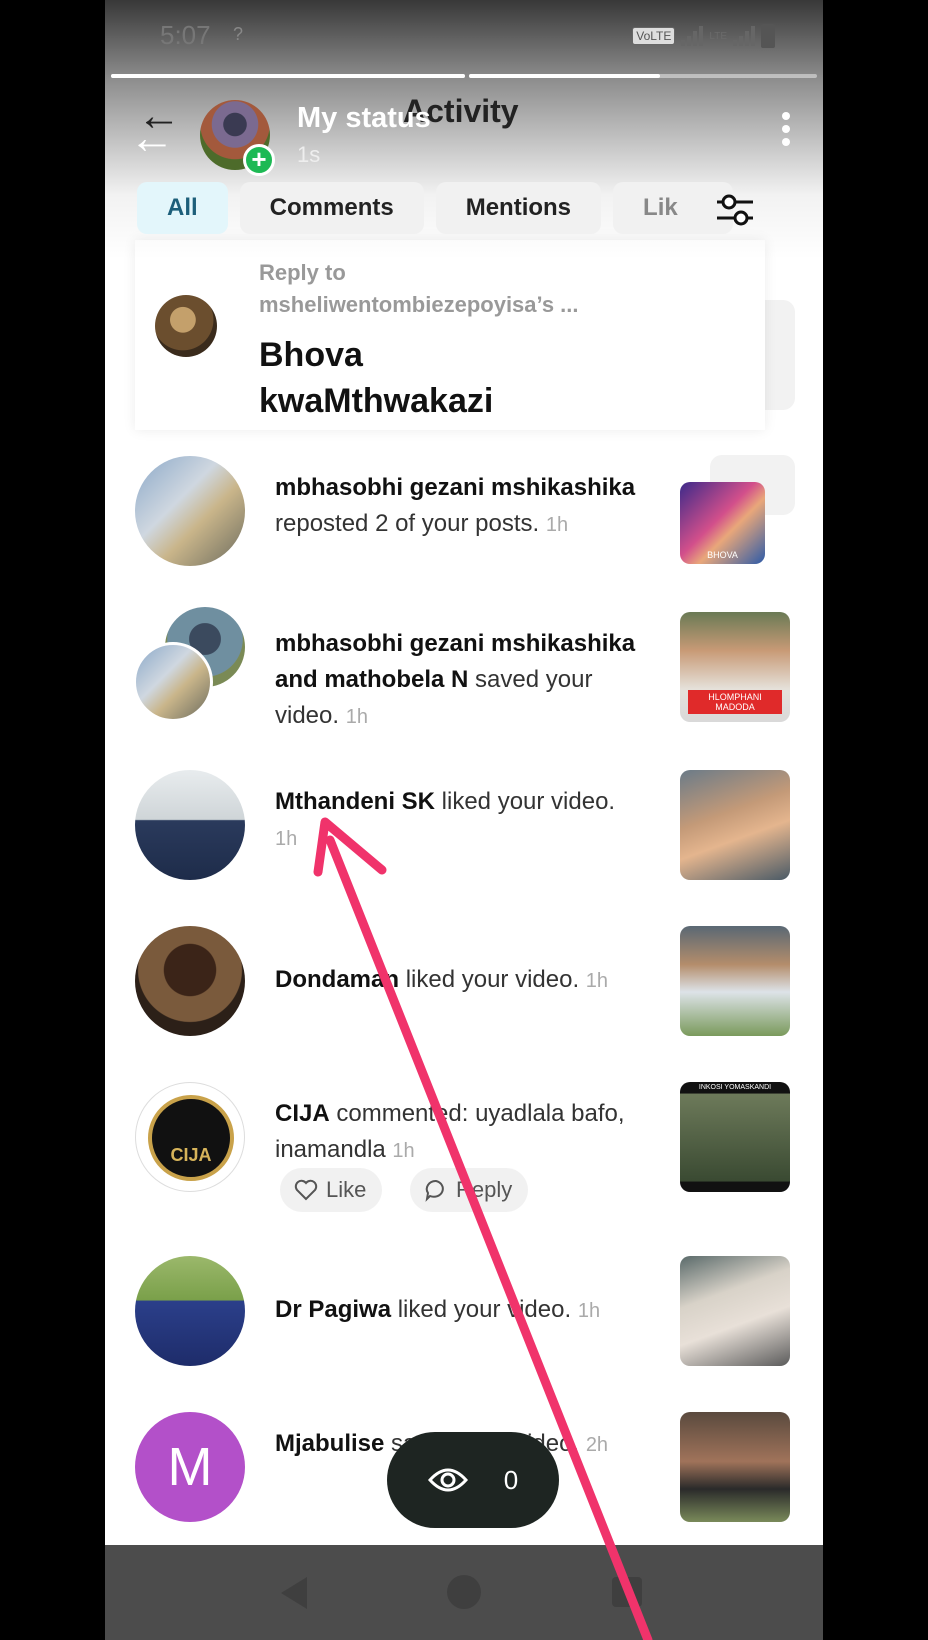  Describe the element at coordinates (185, 35) in the screenshot. I see `clock: 5:07` at that location.